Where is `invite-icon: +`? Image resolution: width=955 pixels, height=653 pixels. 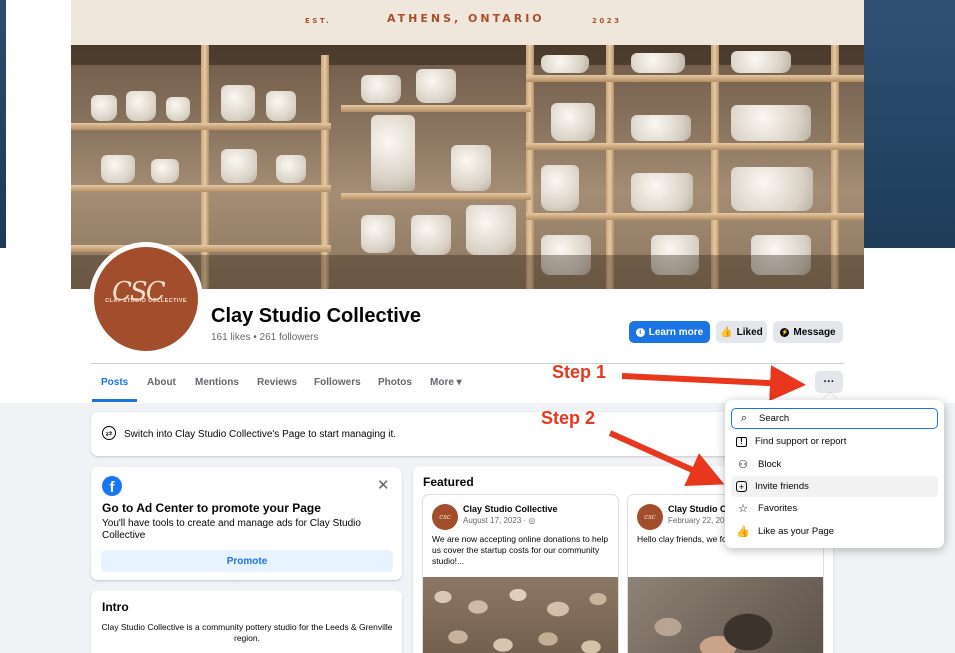
invite-icon: + is located at coordinates (741, 486).